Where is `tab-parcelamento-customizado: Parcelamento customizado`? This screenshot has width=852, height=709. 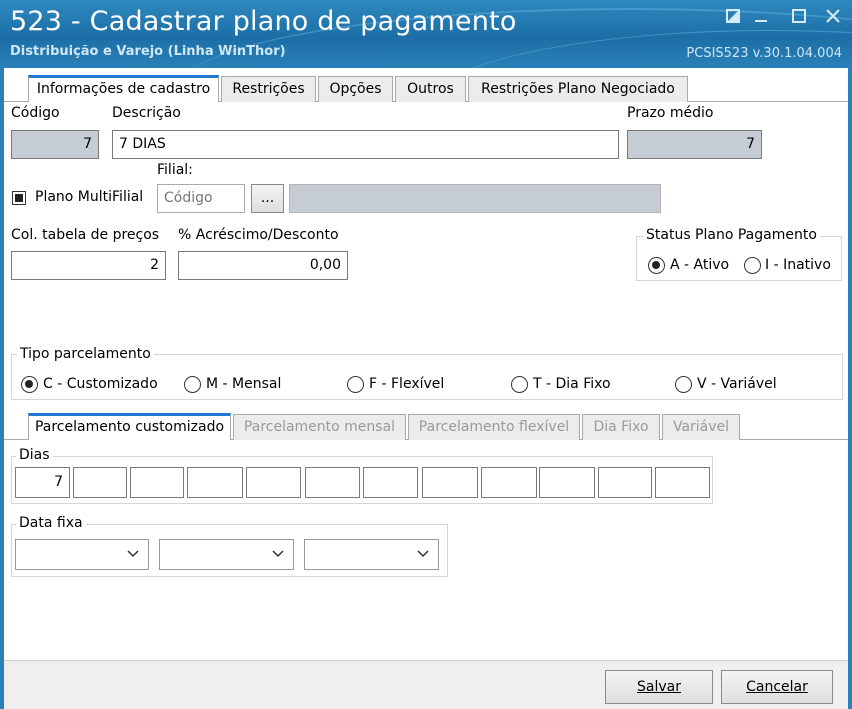
tab-parcelamento-customizado: Parcelamento customizado is located at coordinates (129, 426).